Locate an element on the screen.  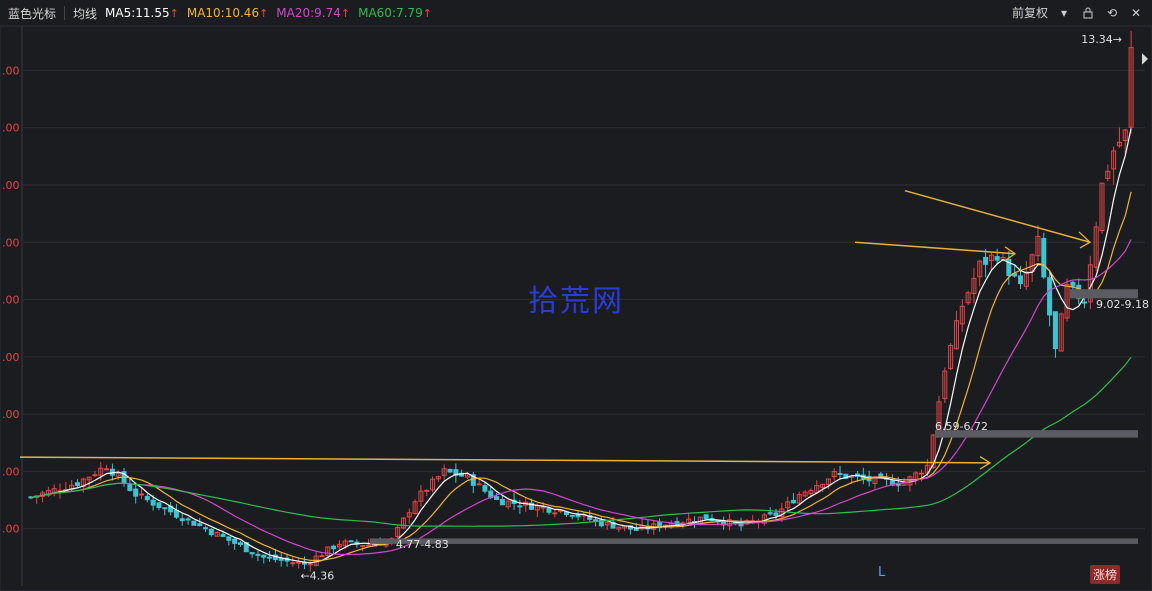
annotation-label: 6.59-6.72 is located at coordinates (961, 426).